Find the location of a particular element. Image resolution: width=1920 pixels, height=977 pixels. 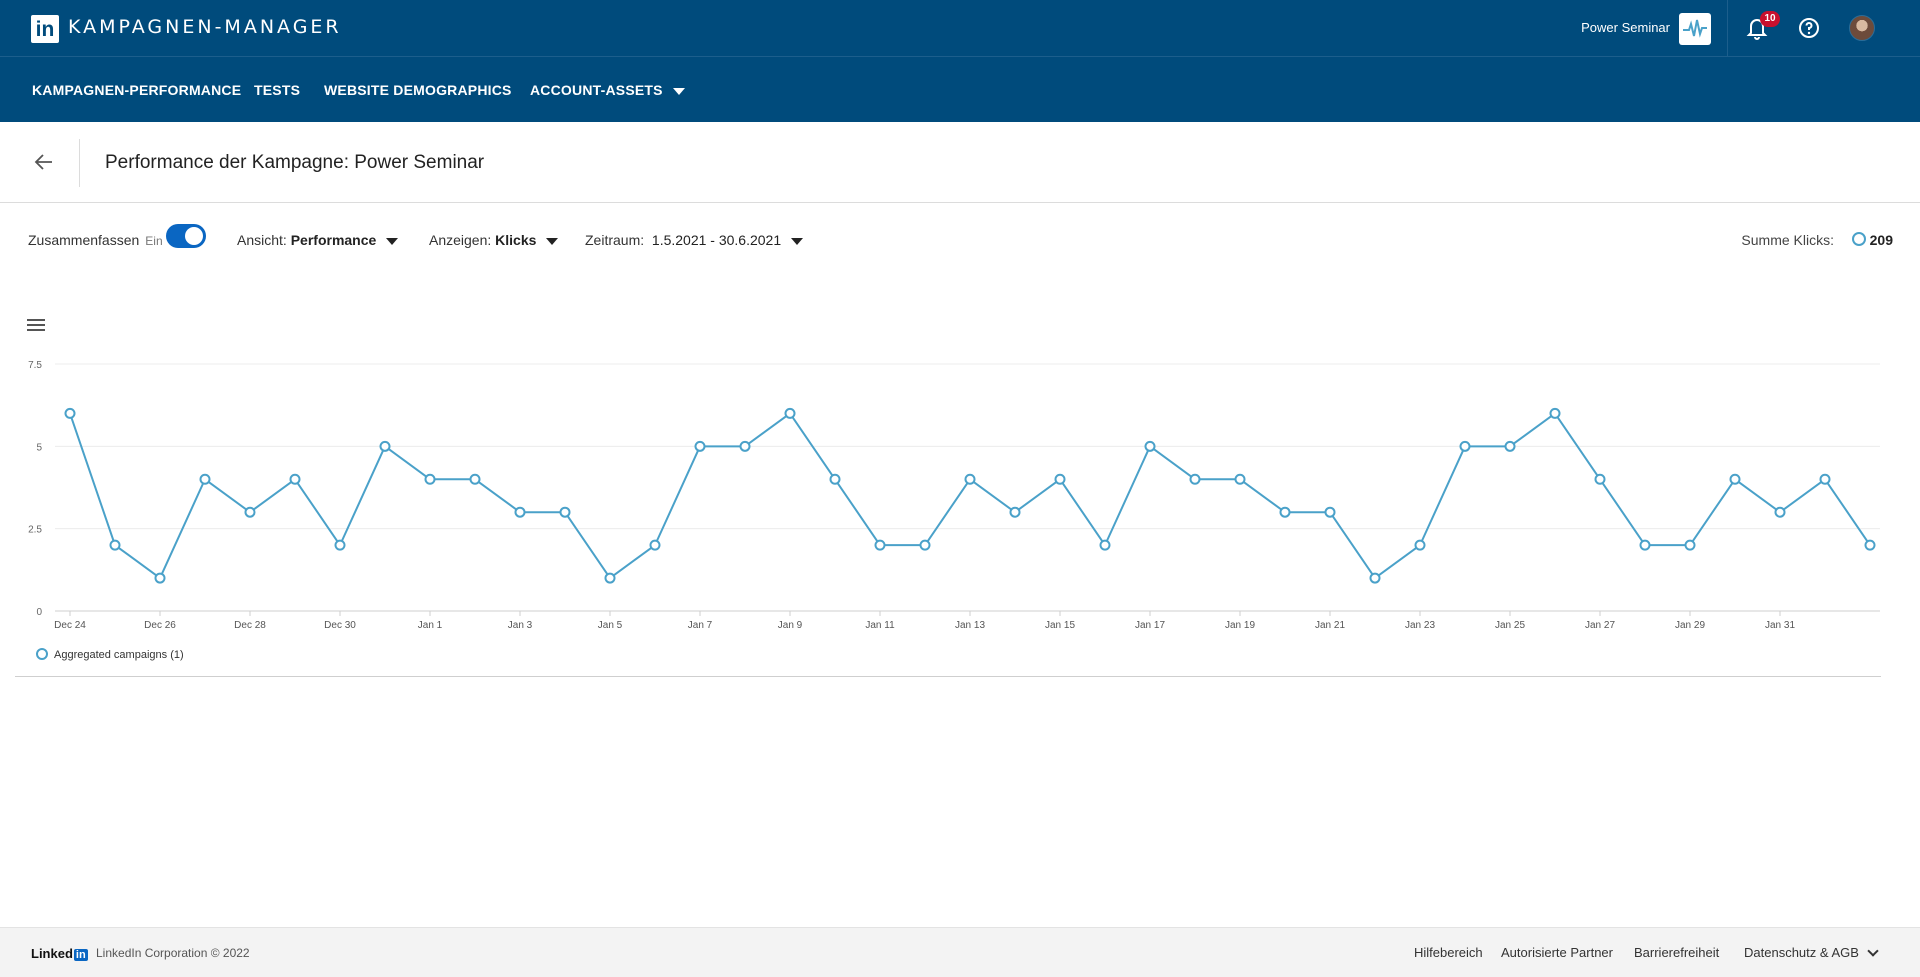

linkedin-logo: in is located at coordinates (45, 29).